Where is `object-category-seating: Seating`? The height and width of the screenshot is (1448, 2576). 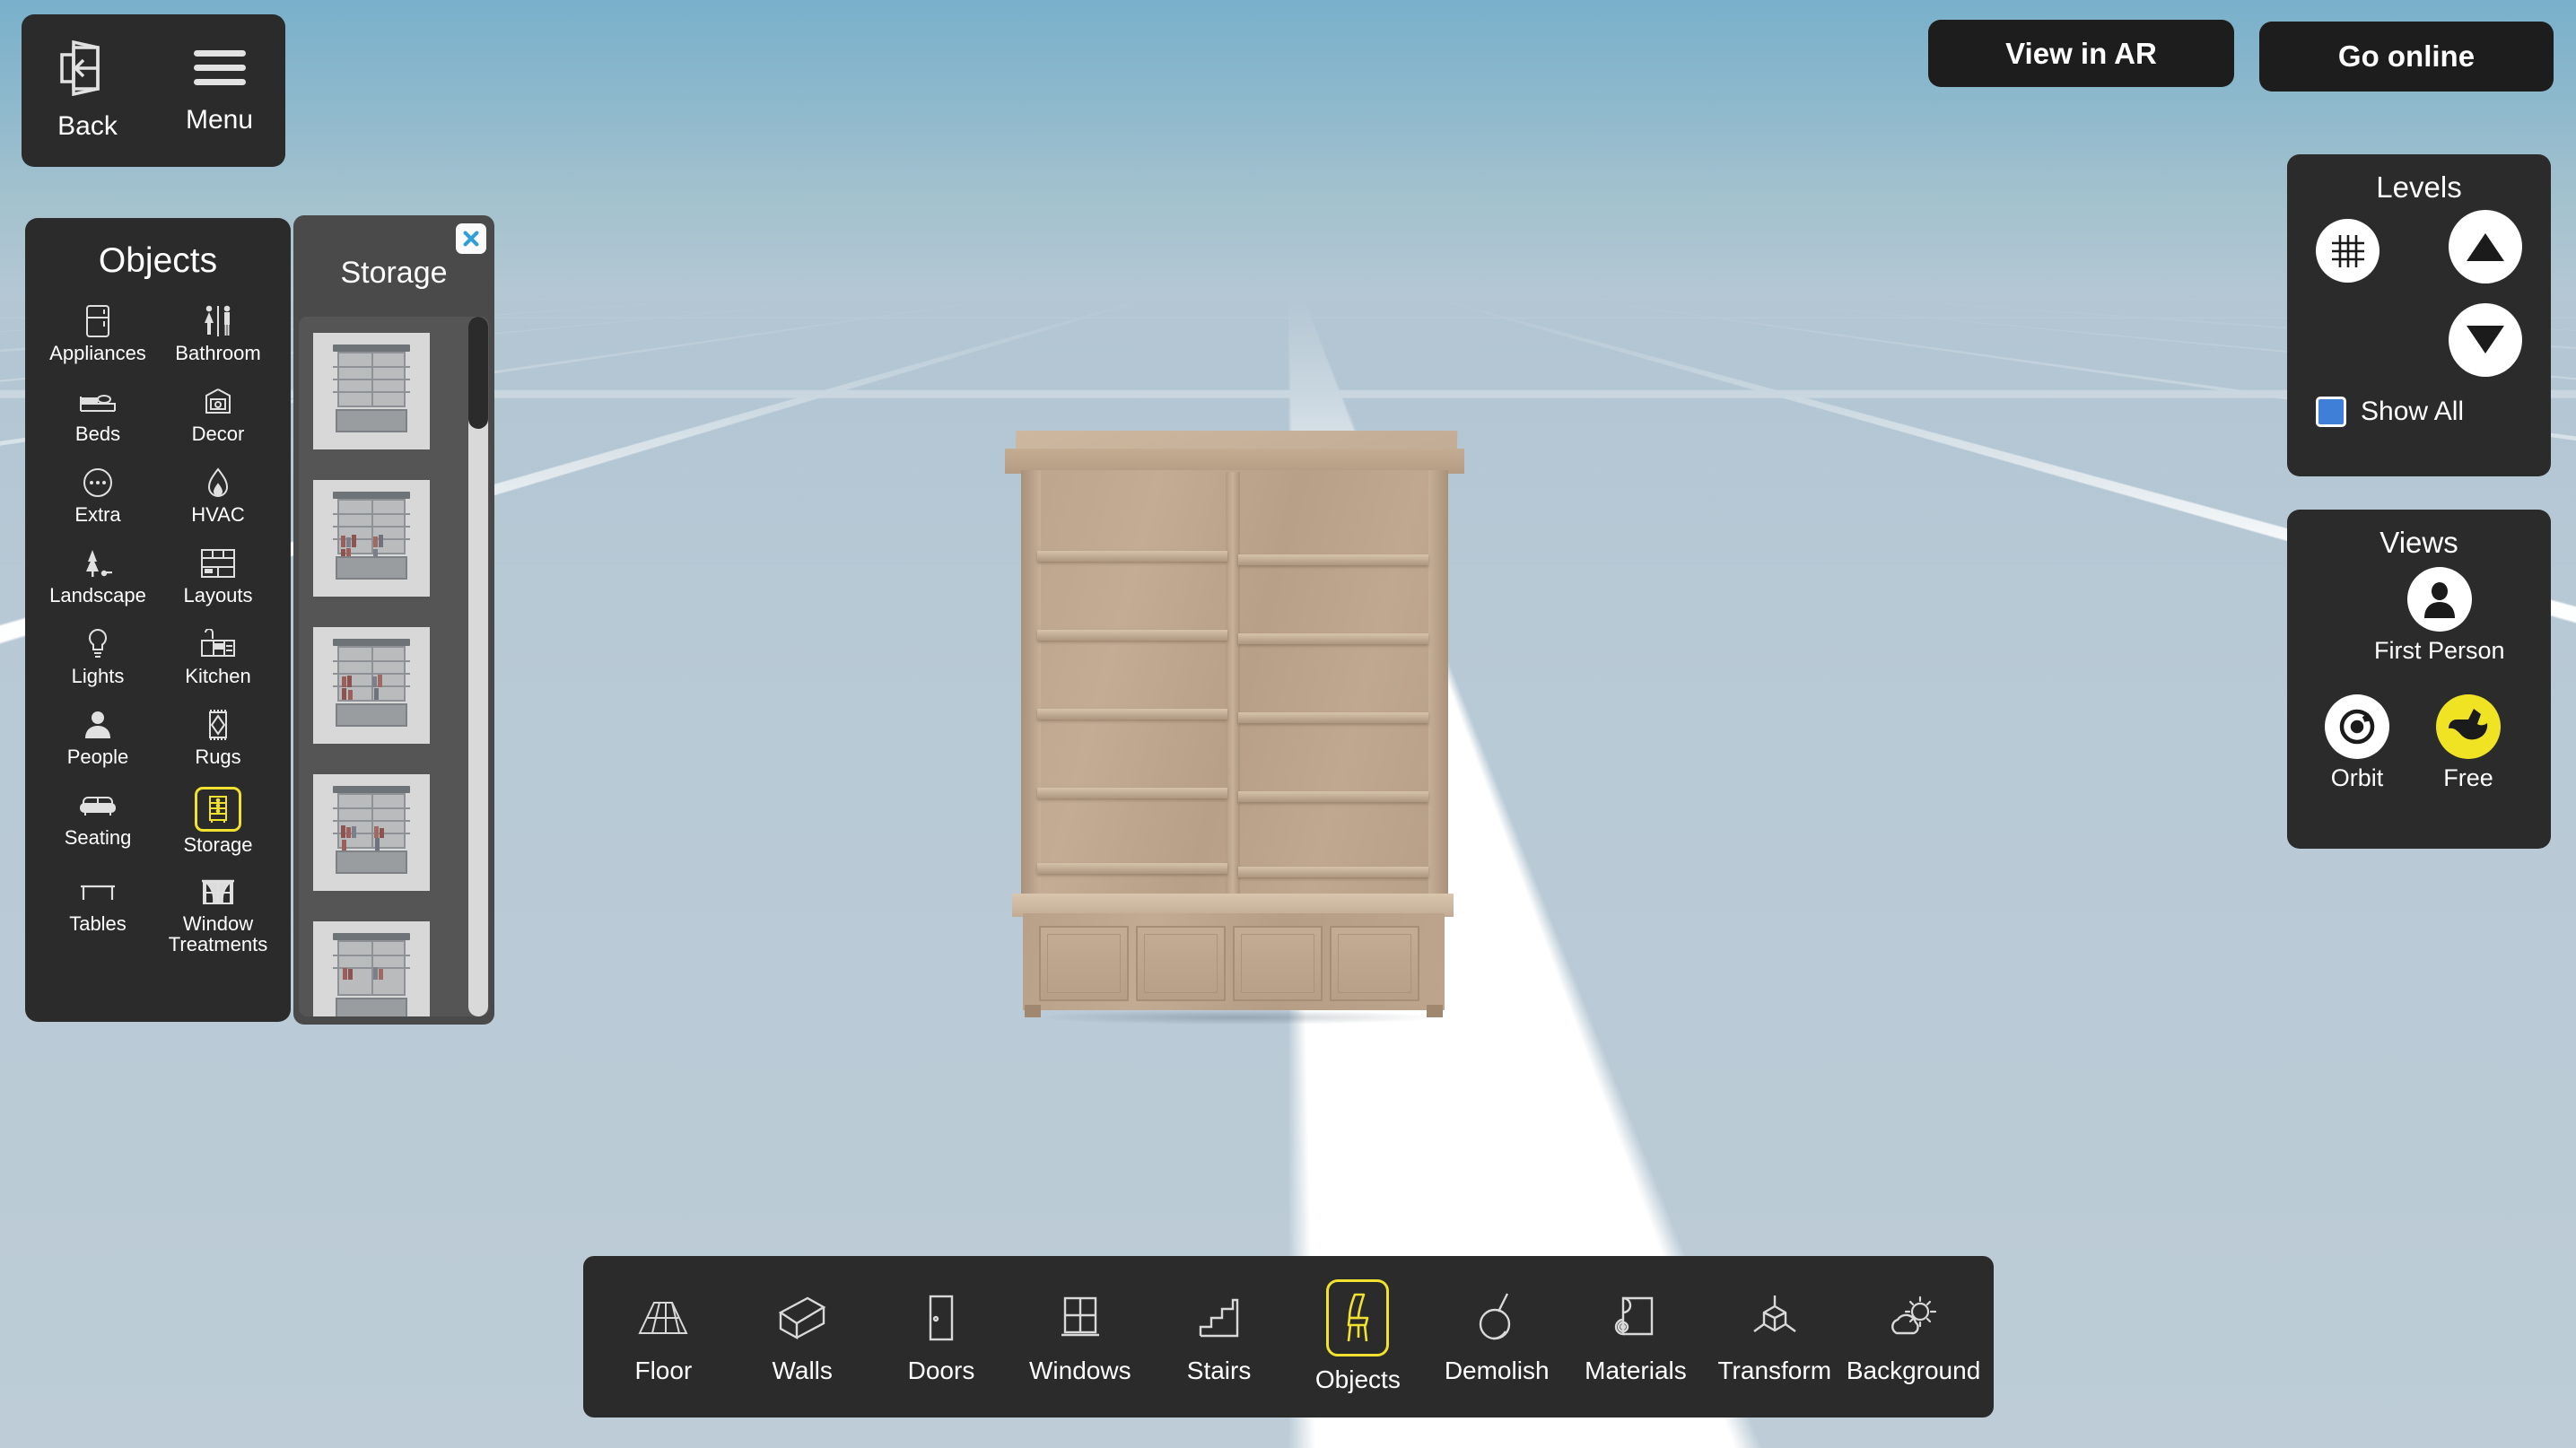 object-category-seating: Seating is located at coordinates (98, 821).